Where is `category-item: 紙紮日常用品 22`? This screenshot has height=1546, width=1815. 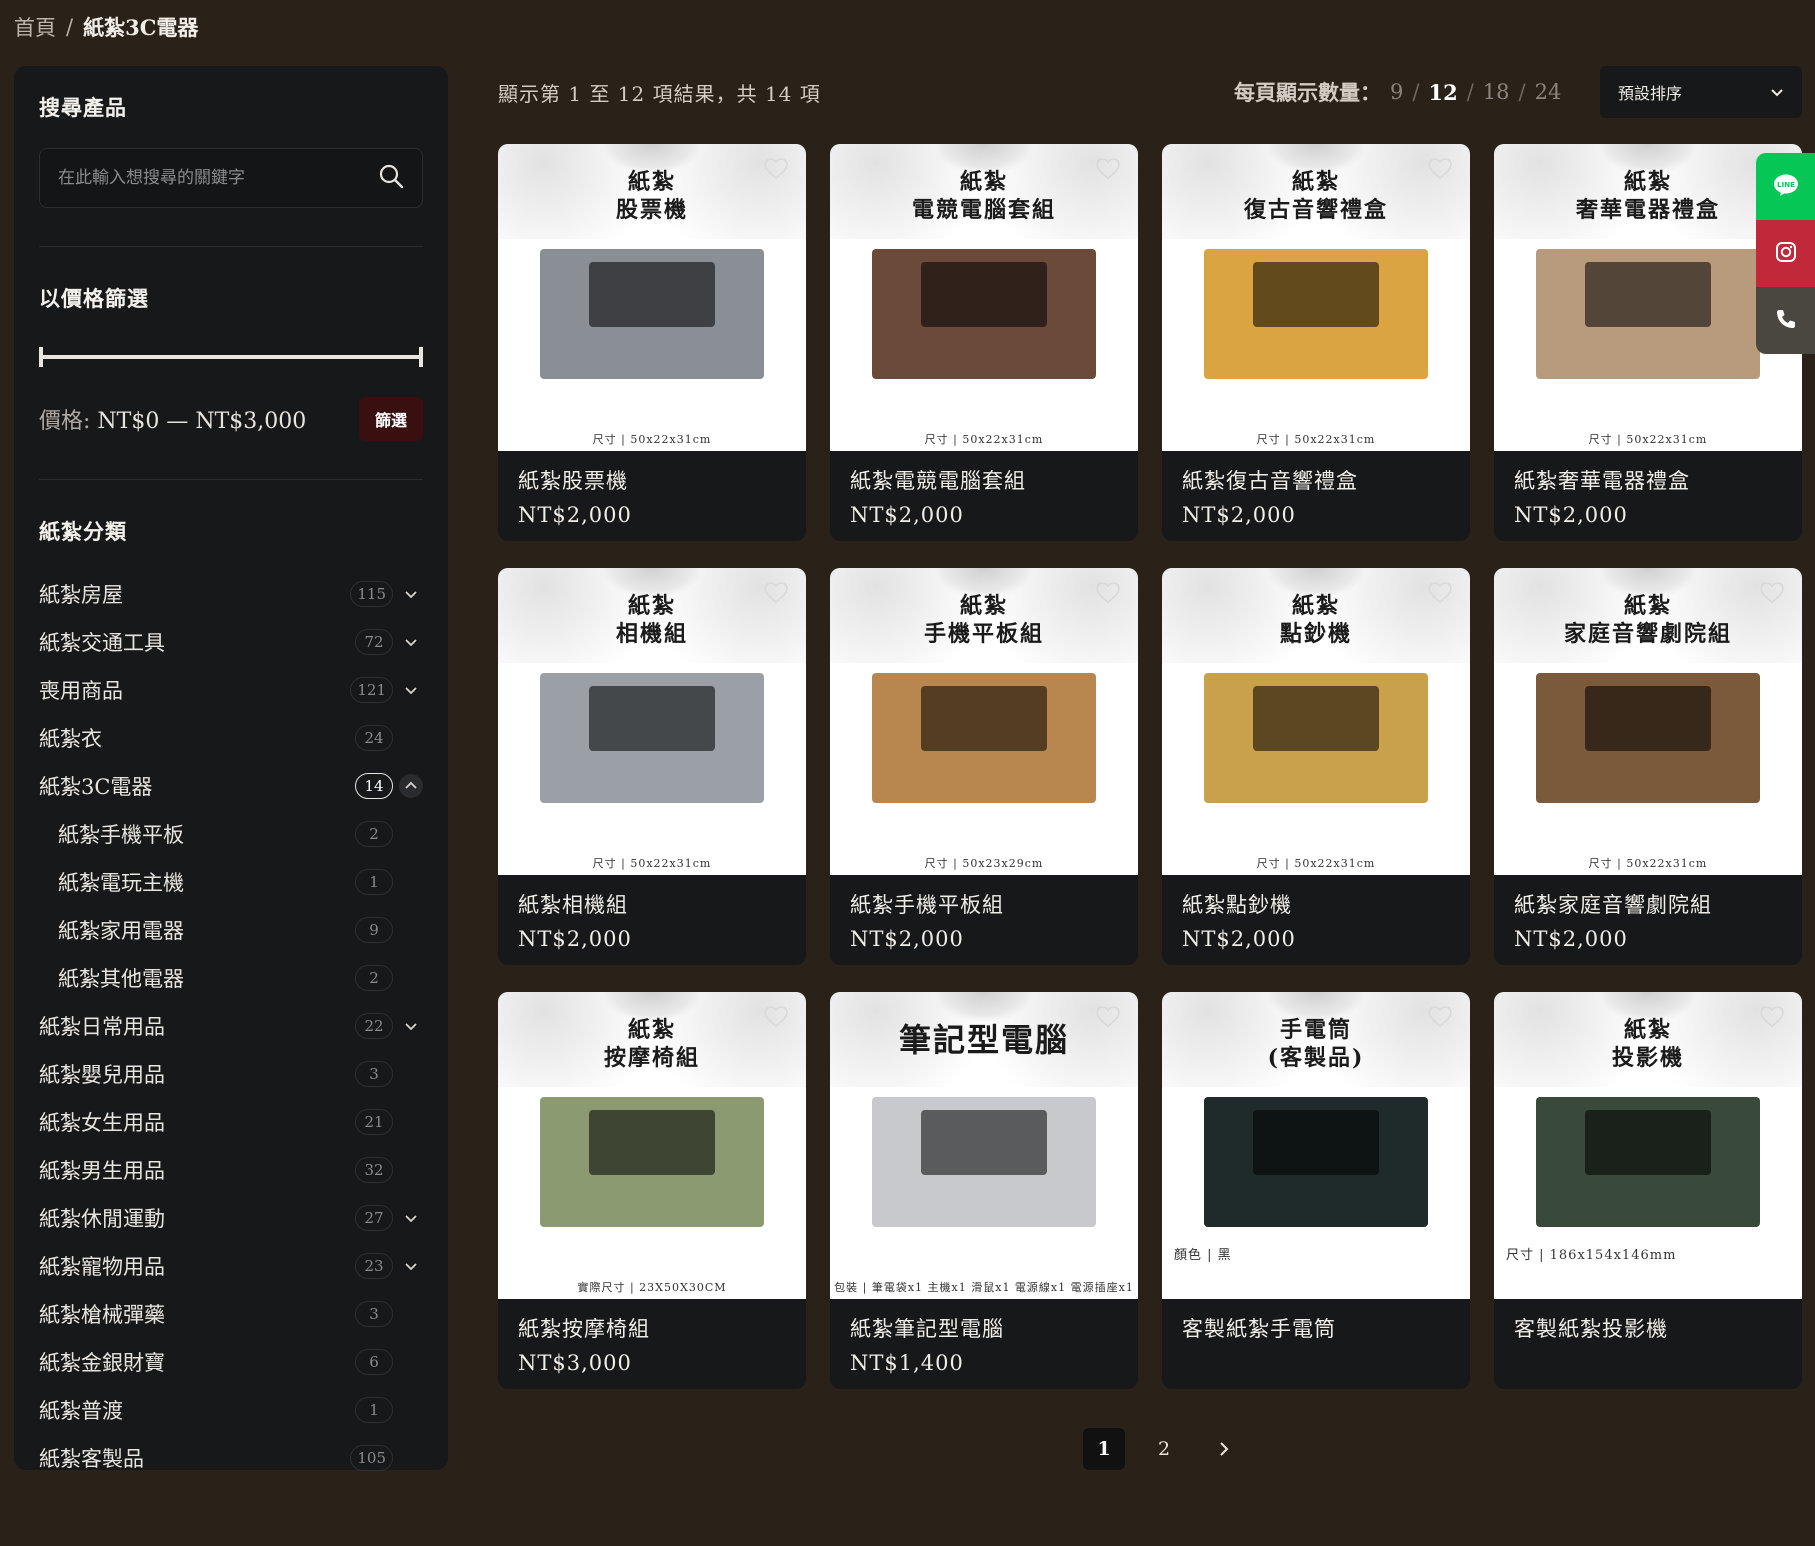 category-item: 紙紮日常用品 22 is located at coordinates (231, 1026).